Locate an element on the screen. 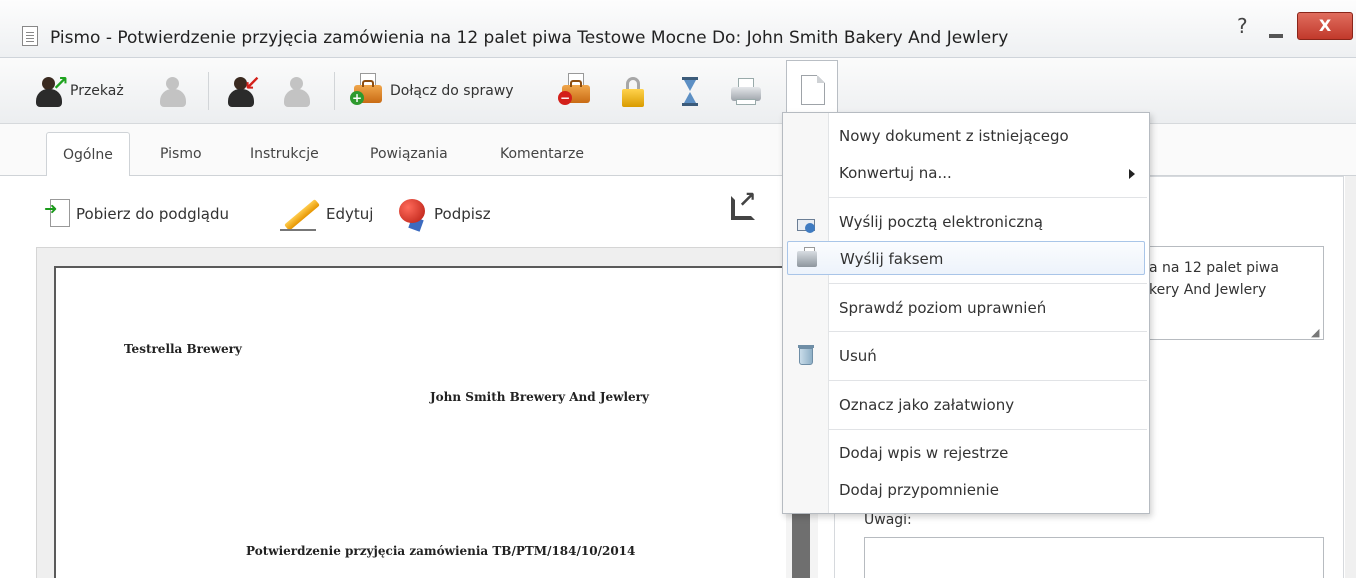 The image size is (1356, 578). minimize-button is located at coordinates (1276, 36).